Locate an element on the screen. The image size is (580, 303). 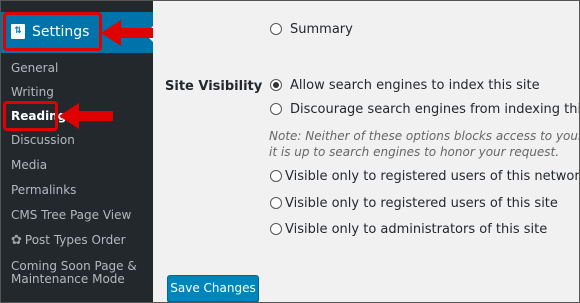
submenu-item-label-line2: Maintenance Mode is located at coordinates (68, 279).